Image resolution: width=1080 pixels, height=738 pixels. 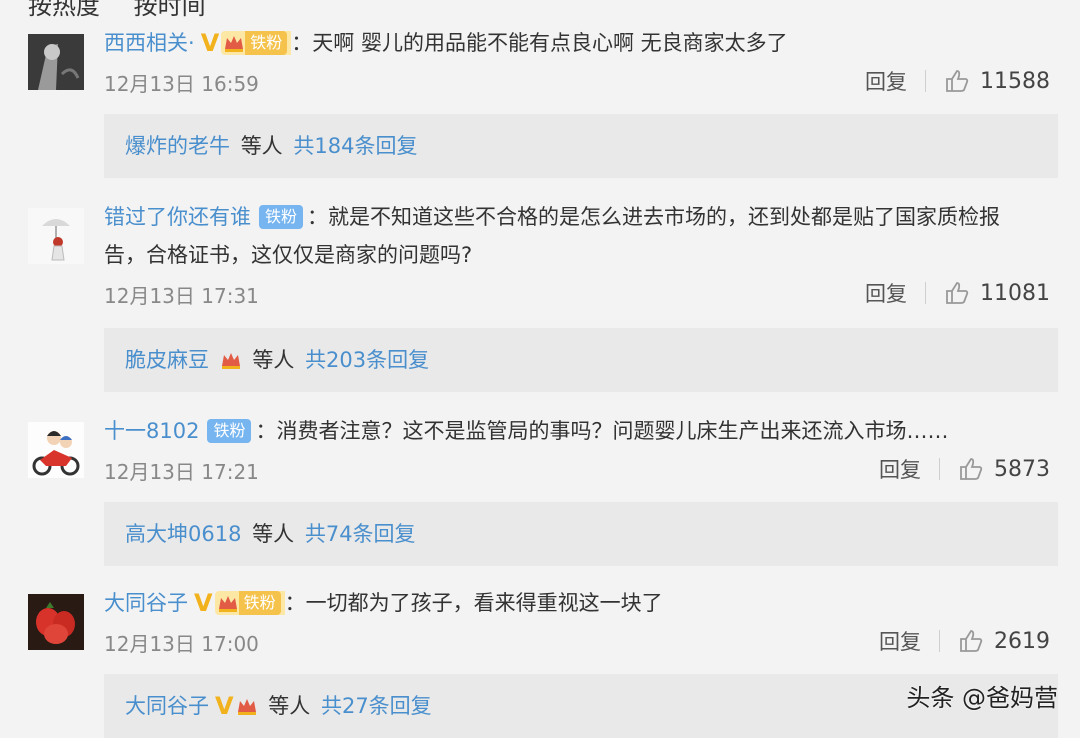 What do you see at coordinates (146, 603) in the screenshot?
I see `username: 大同谷子` at bounding box center [146, 603].